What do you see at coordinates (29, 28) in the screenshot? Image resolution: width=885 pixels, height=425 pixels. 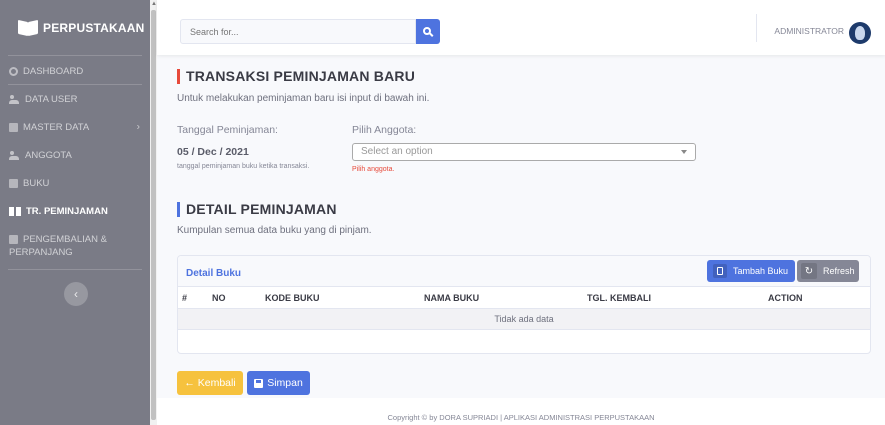 I see `book-logo-icon` at bounding box center [29, 28].